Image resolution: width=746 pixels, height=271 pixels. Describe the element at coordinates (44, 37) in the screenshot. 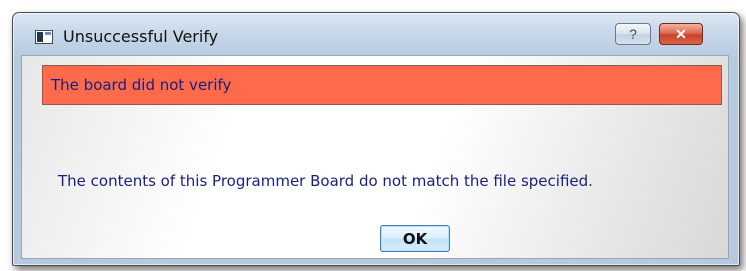

I see `app-window-icon` at that location.